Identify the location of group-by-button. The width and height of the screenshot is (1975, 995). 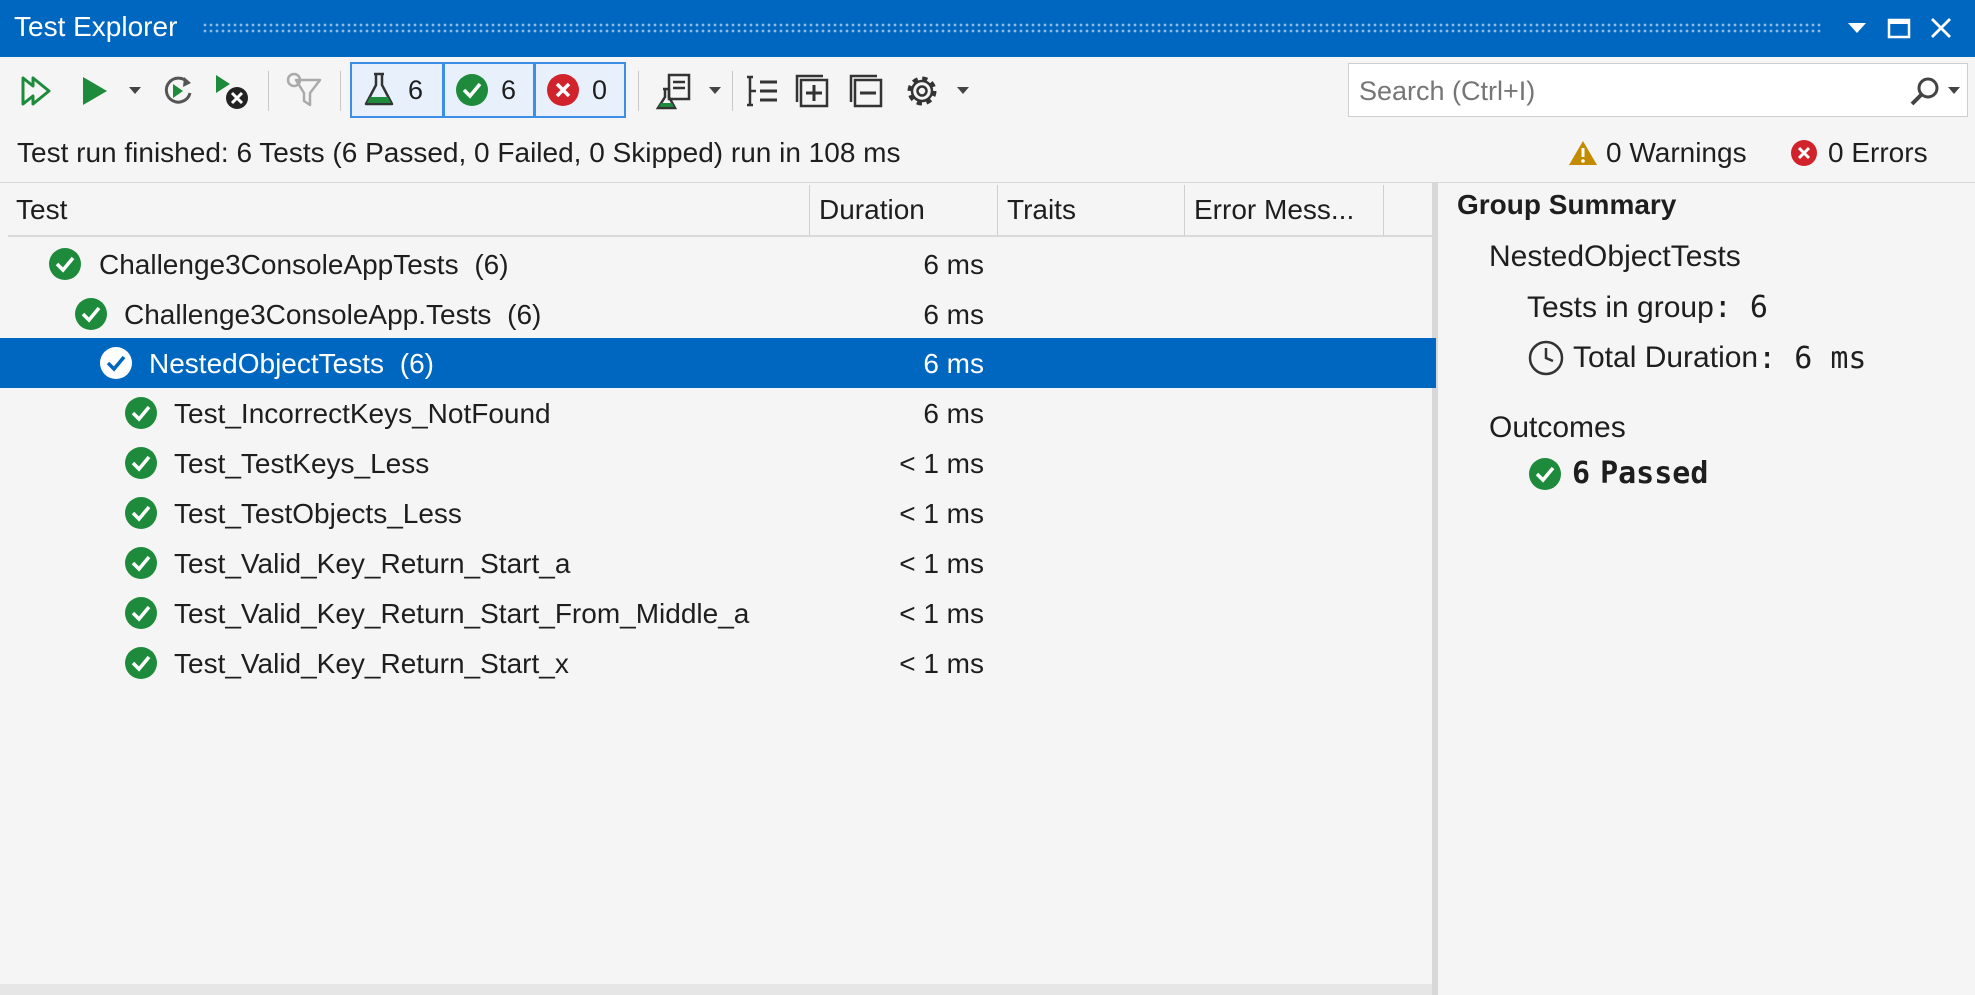
(762, 91).